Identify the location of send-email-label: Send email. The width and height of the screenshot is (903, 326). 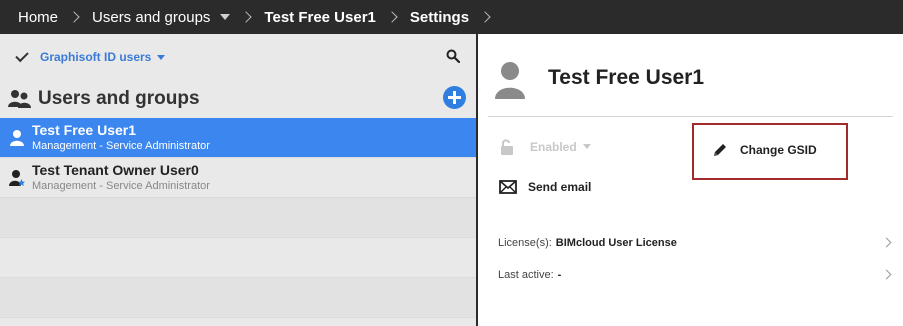
(560, 187).